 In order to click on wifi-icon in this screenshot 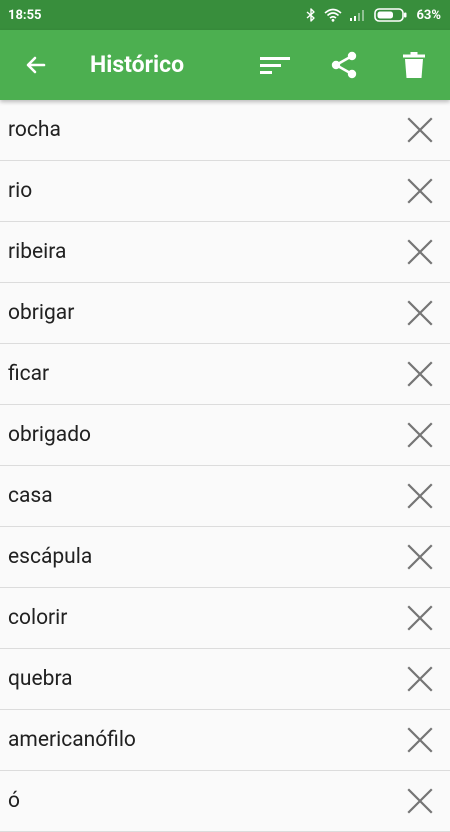, I will do `click(333, 15)`.